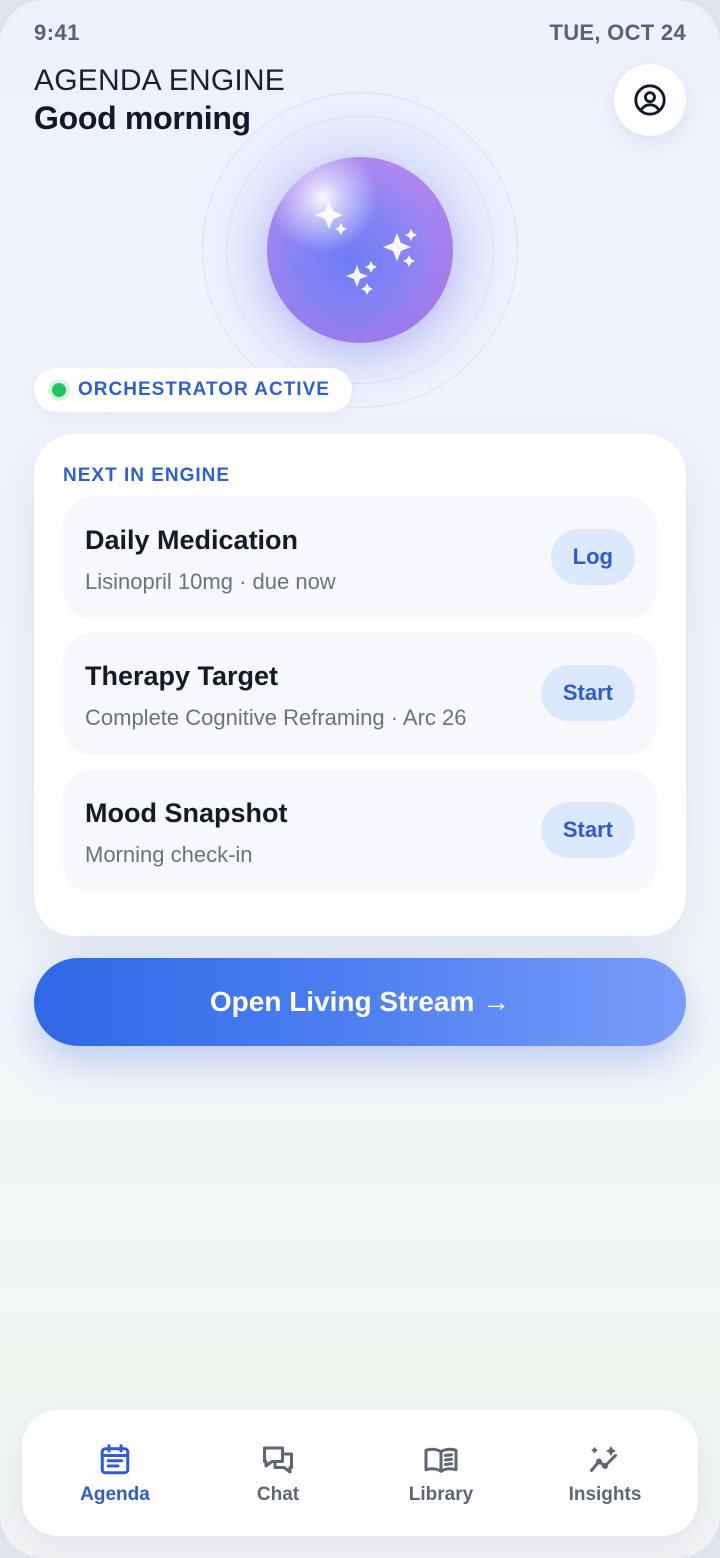 The width and height of the screenshot is (720, 1558). Describe the element at coordinates (169, 854) in the screenshot. I see `task-subtitle: Morning check-in` at that location.